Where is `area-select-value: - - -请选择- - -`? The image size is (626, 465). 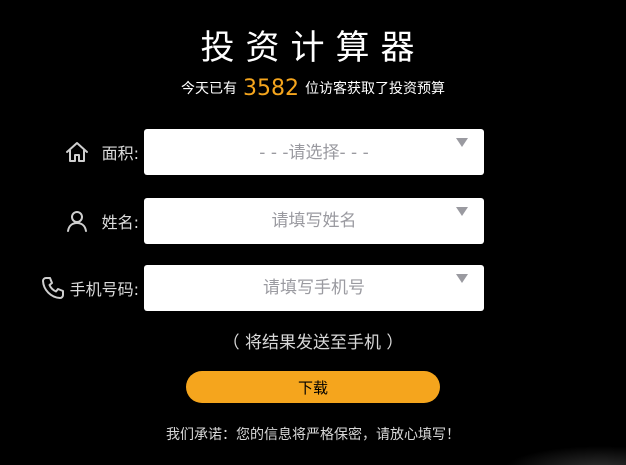 area-select-value: - - -请选择- - - is located at coordinates (314, 152).